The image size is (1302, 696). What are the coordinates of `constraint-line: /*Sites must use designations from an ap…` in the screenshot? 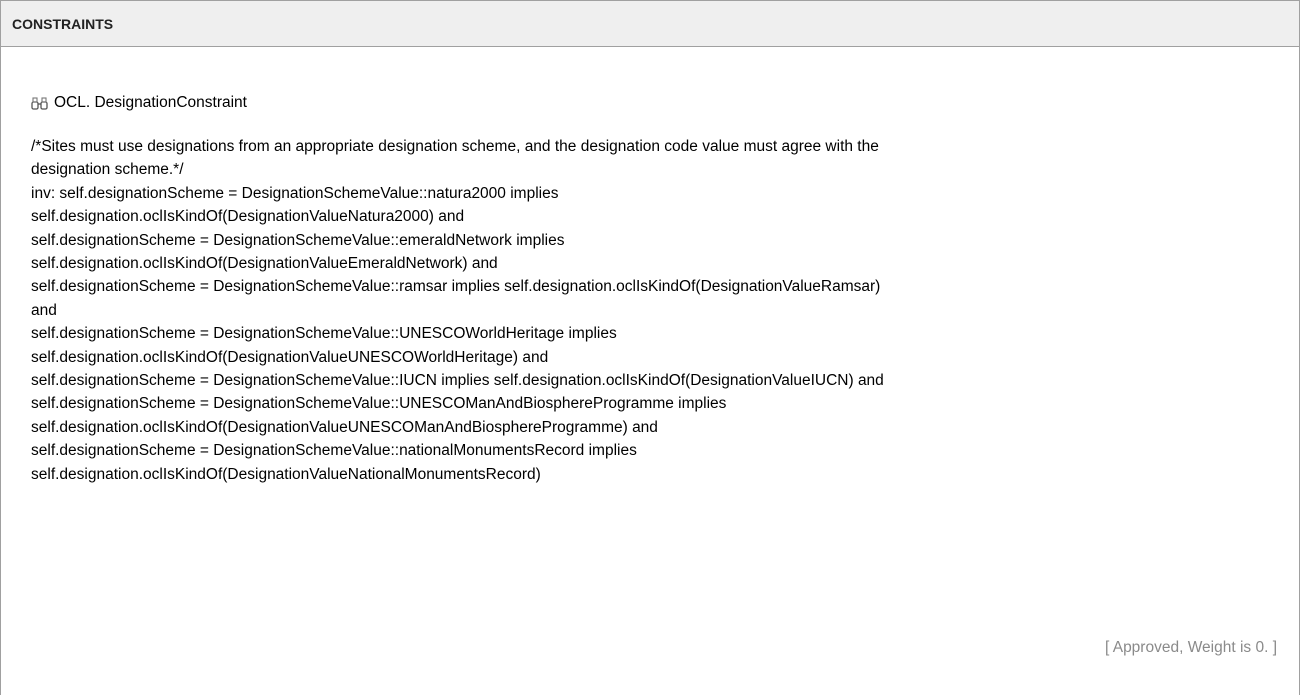 It's located at (455, 146).